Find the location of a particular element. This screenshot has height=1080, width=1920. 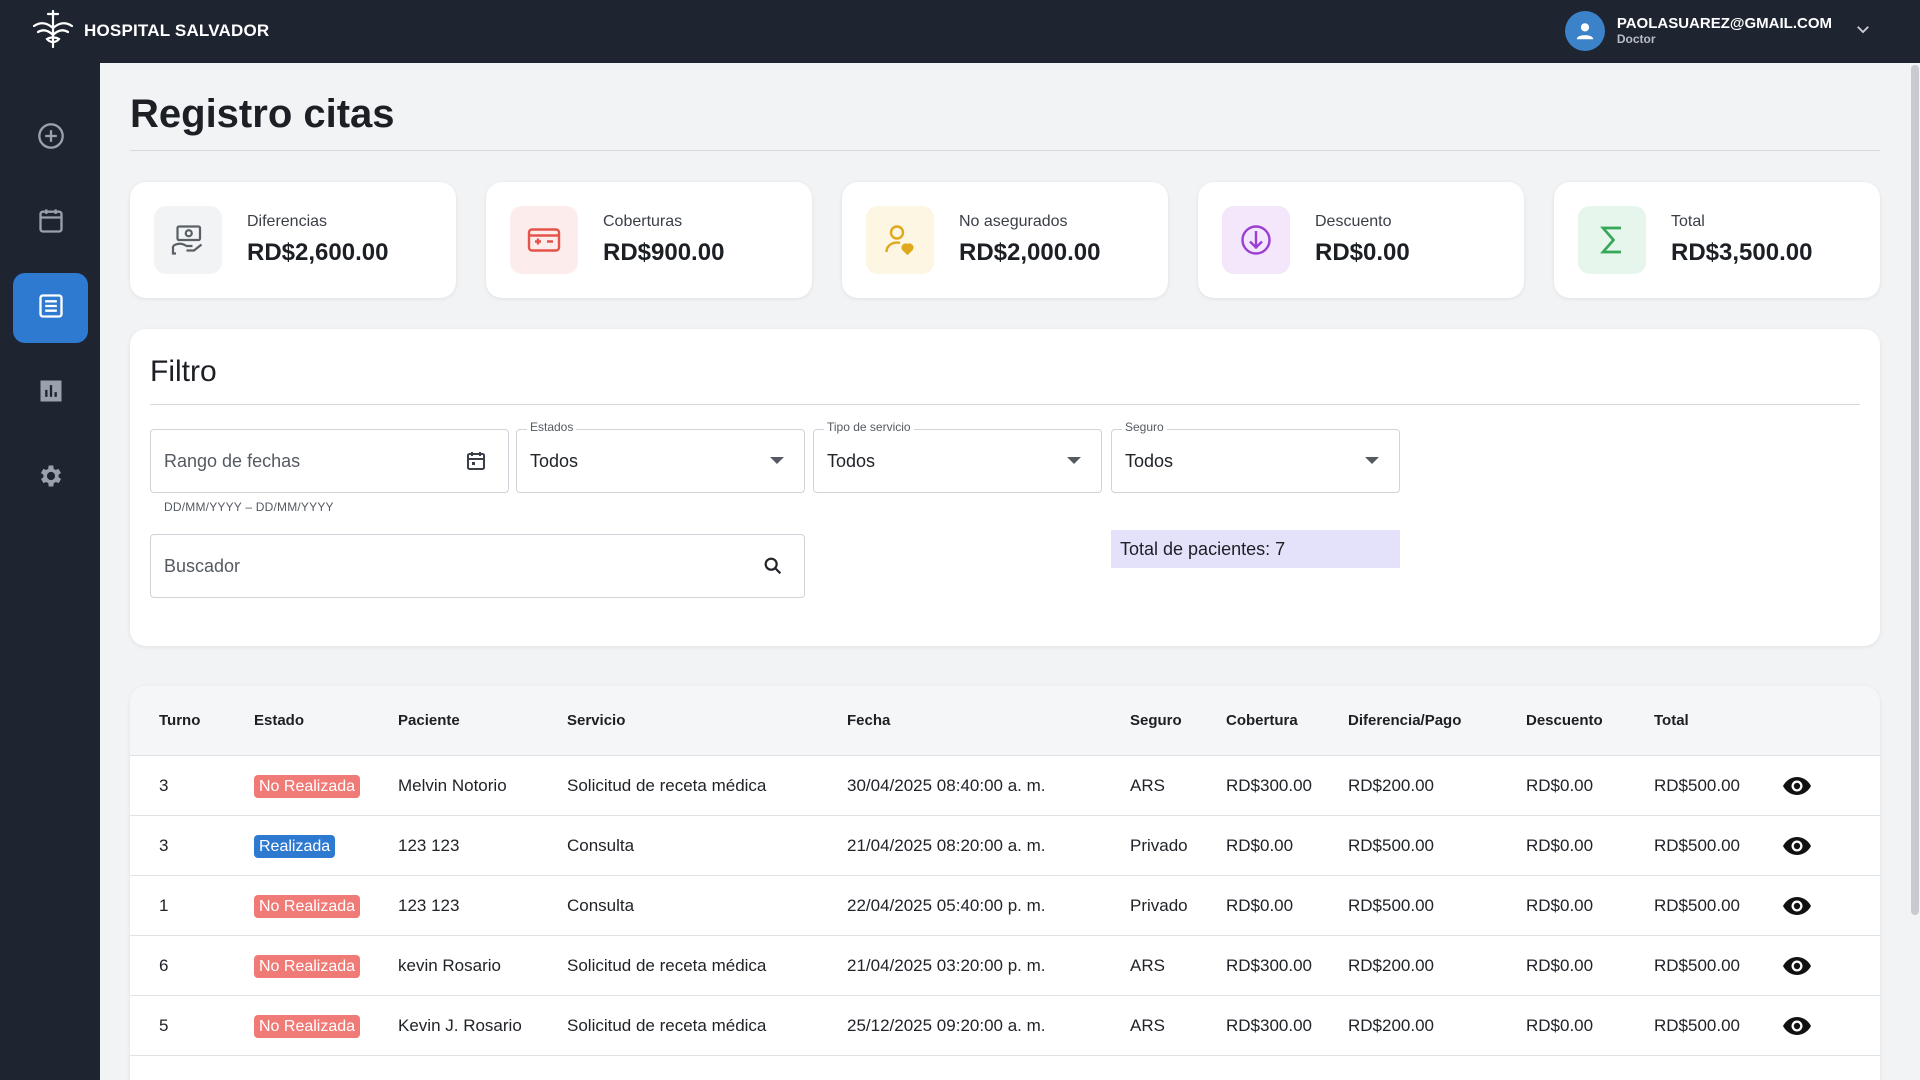

date-range-field: Rango de fechas is located at coordinates (329, 461).